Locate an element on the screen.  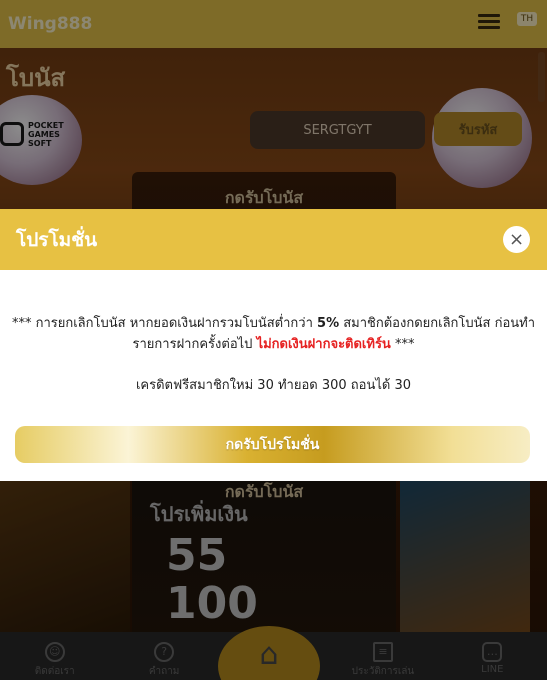
threshold-percent: 5% is located at coordinates (328, 323).